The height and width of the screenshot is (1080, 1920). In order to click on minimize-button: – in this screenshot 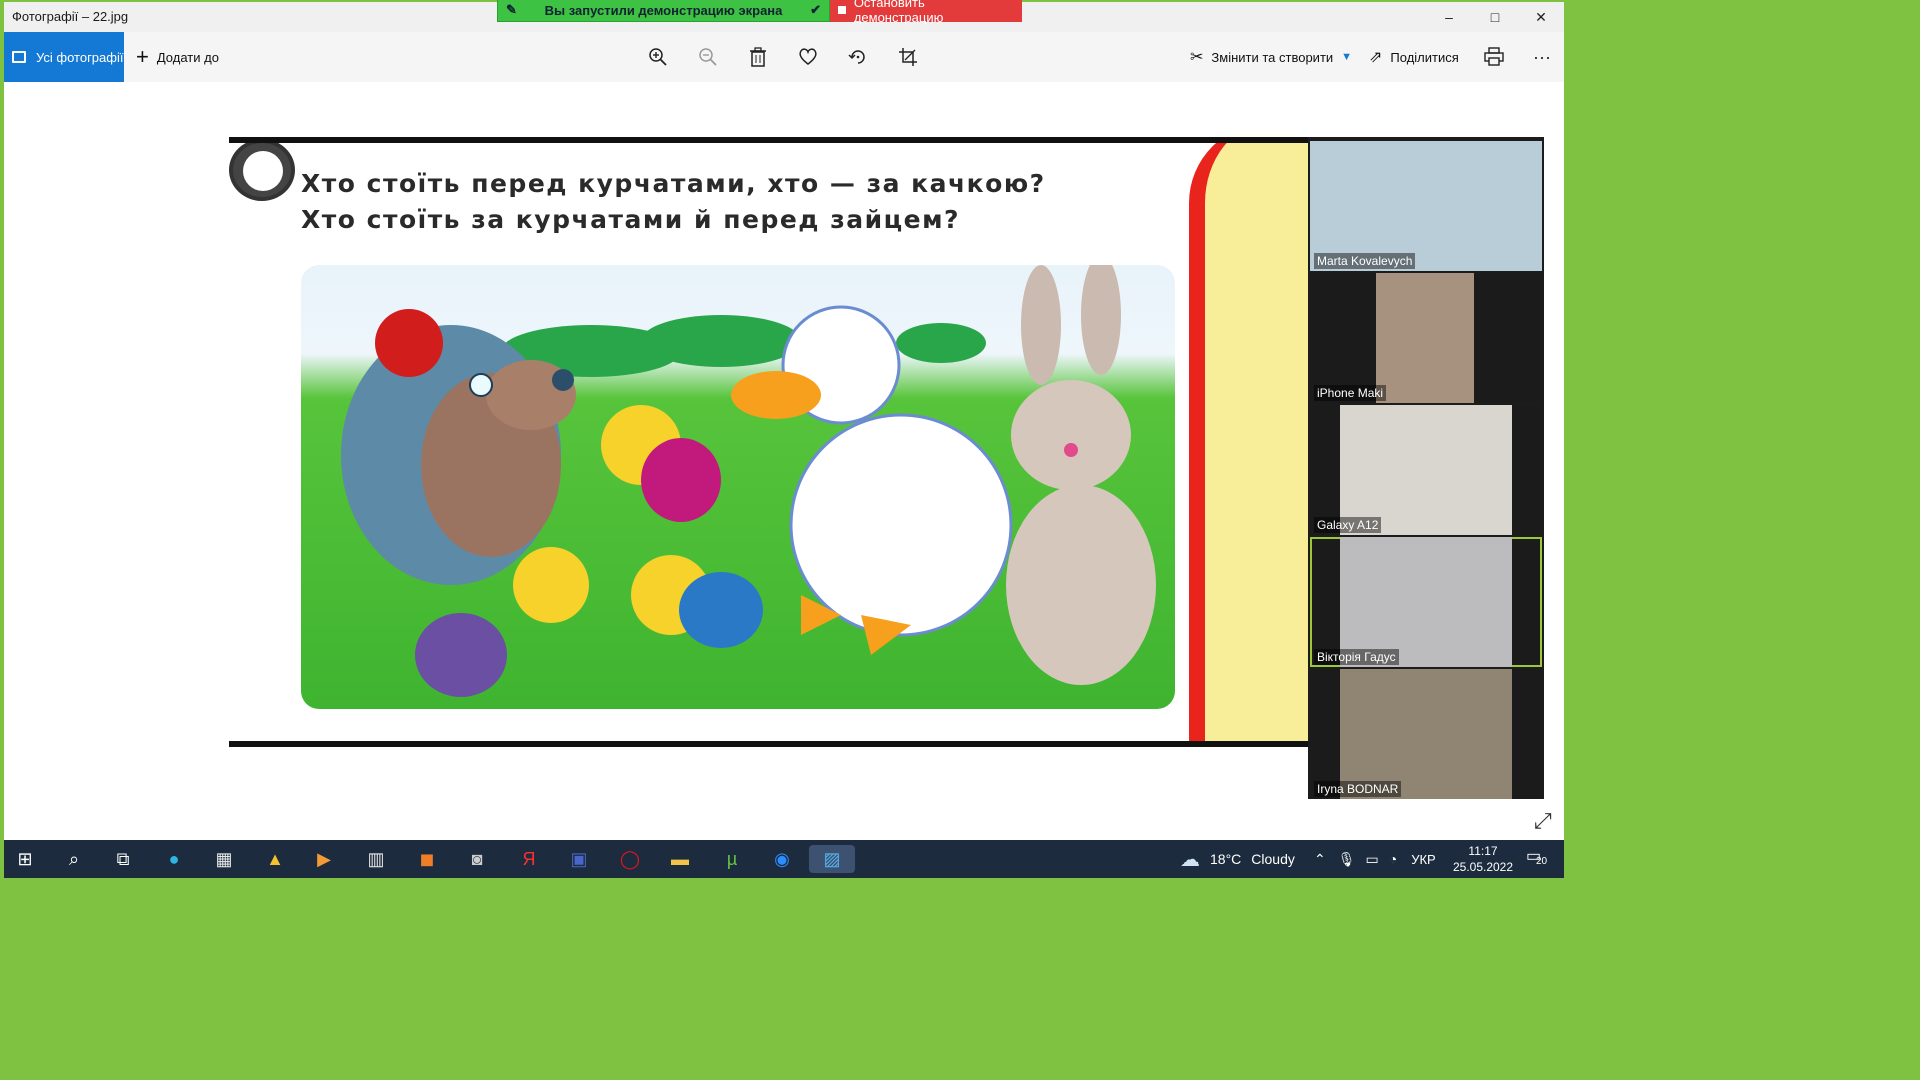, I will do `click(1449, 17)`.